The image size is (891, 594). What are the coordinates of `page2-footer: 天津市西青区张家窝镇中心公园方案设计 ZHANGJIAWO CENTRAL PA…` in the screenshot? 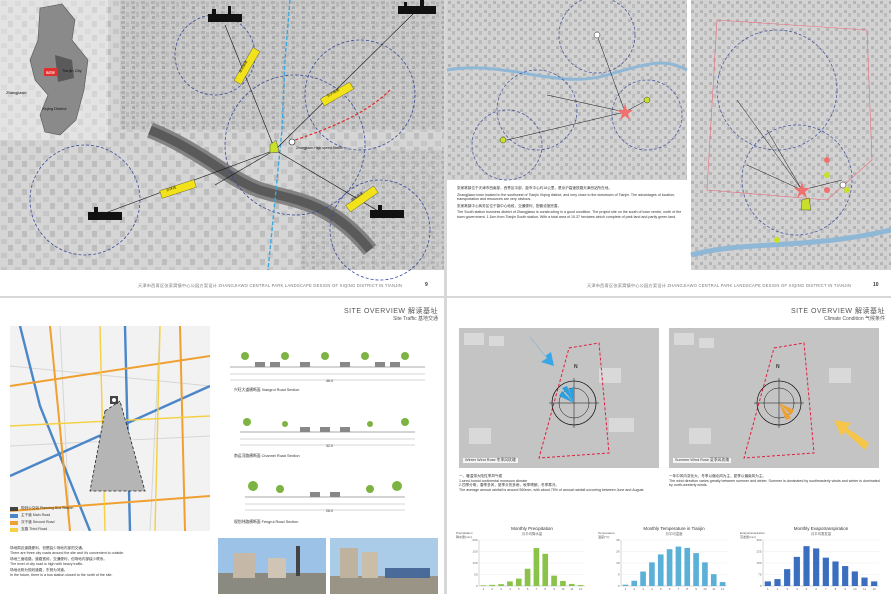 It's located at (719, 285).